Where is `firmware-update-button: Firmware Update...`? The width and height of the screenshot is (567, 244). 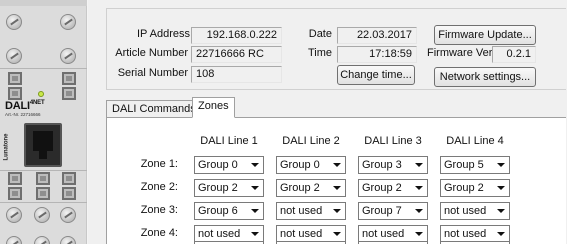
firmware-update-button: Firmware Update... is located at coordinates (485, 35).